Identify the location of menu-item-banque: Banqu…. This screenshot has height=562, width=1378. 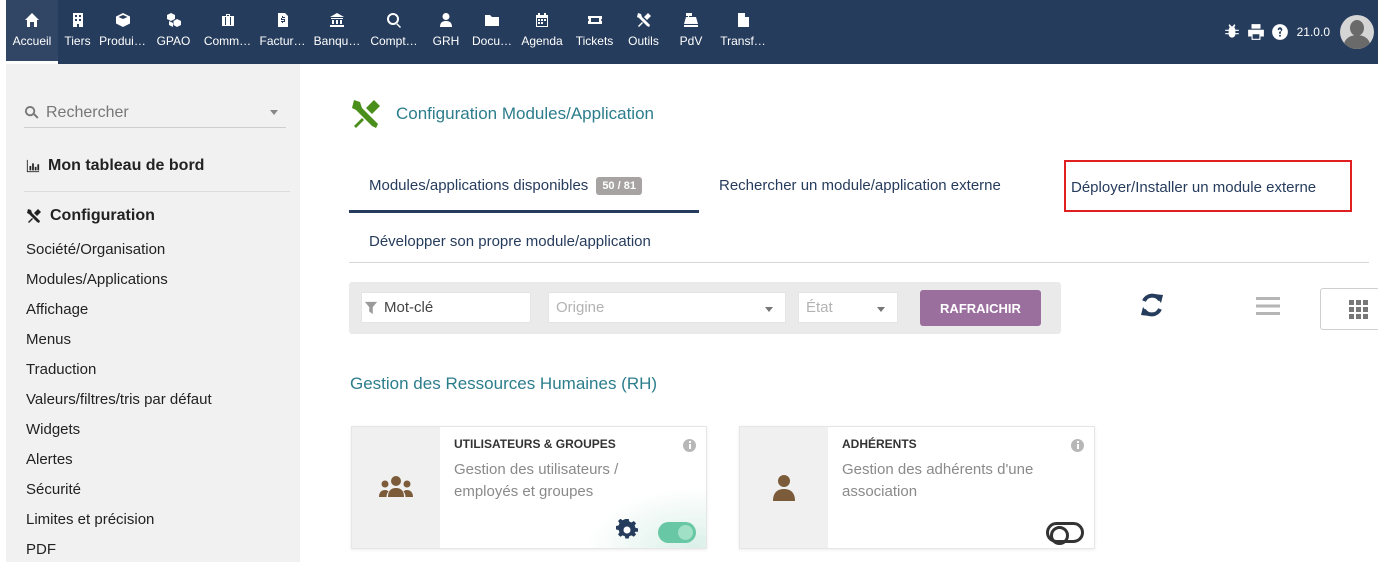
(337, 32).